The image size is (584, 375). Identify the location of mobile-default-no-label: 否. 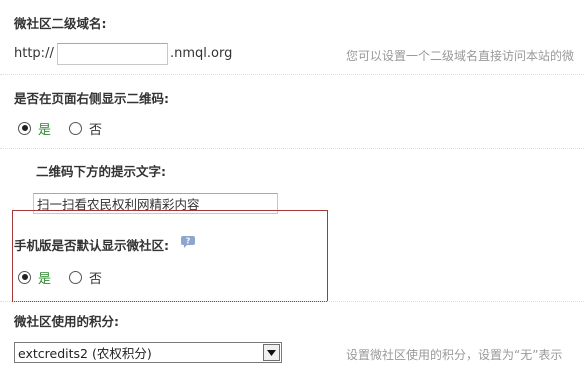
(95, 277).